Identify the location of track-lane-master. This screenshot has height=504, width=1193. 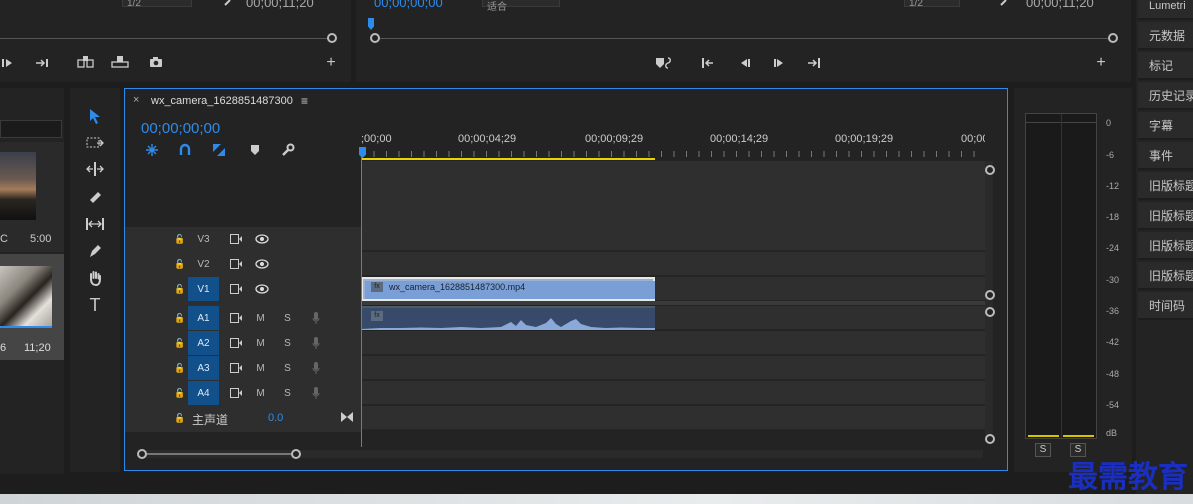
(673, 418).